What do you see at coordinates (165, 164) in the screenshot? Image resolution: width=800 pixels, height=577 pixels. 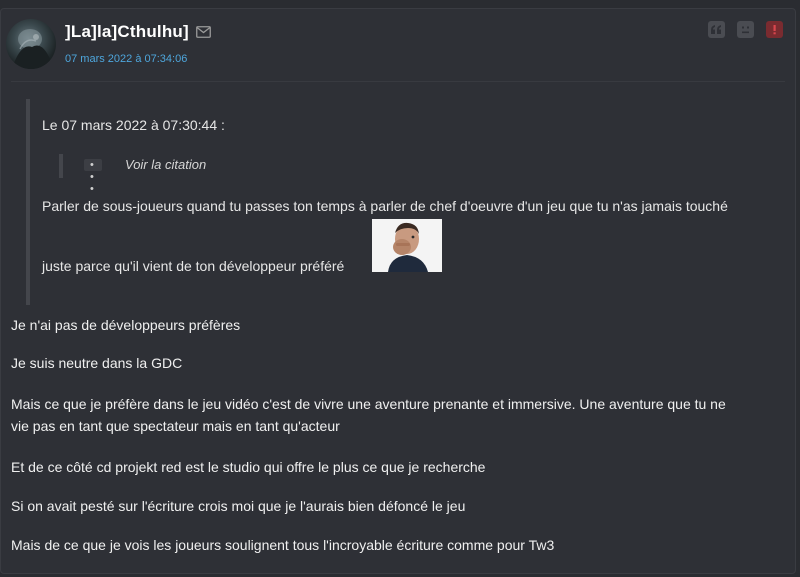 I see `show-quote-link: Voir la citation` at bounding box center [165, 164].